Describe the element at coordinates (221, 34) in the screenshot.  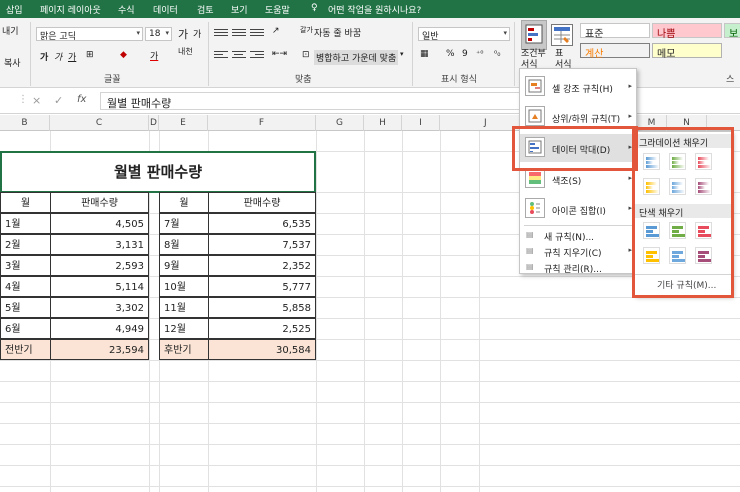
I see `align-top-icon` at that location.